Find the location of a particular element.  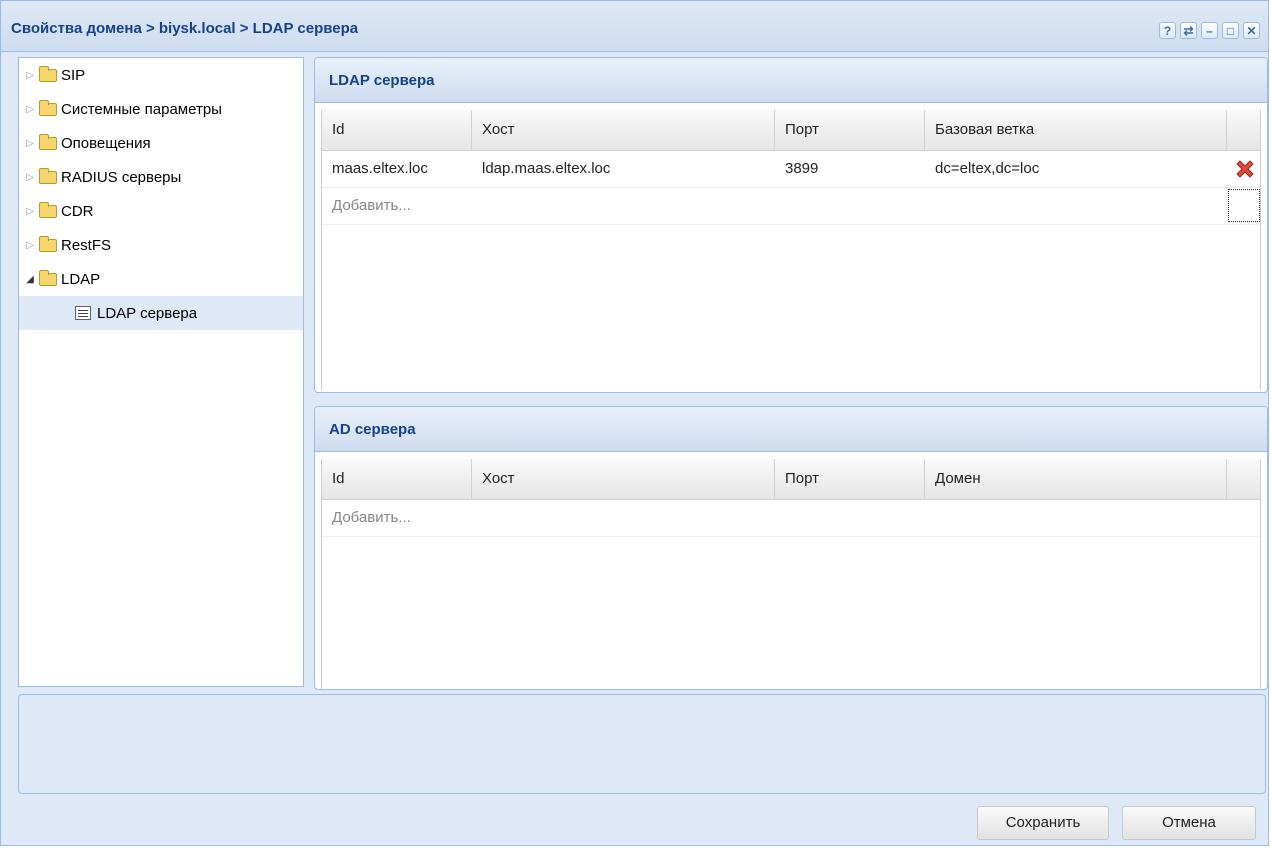

refresh-icon: ⇄ is located at coordinates (1188, 30).